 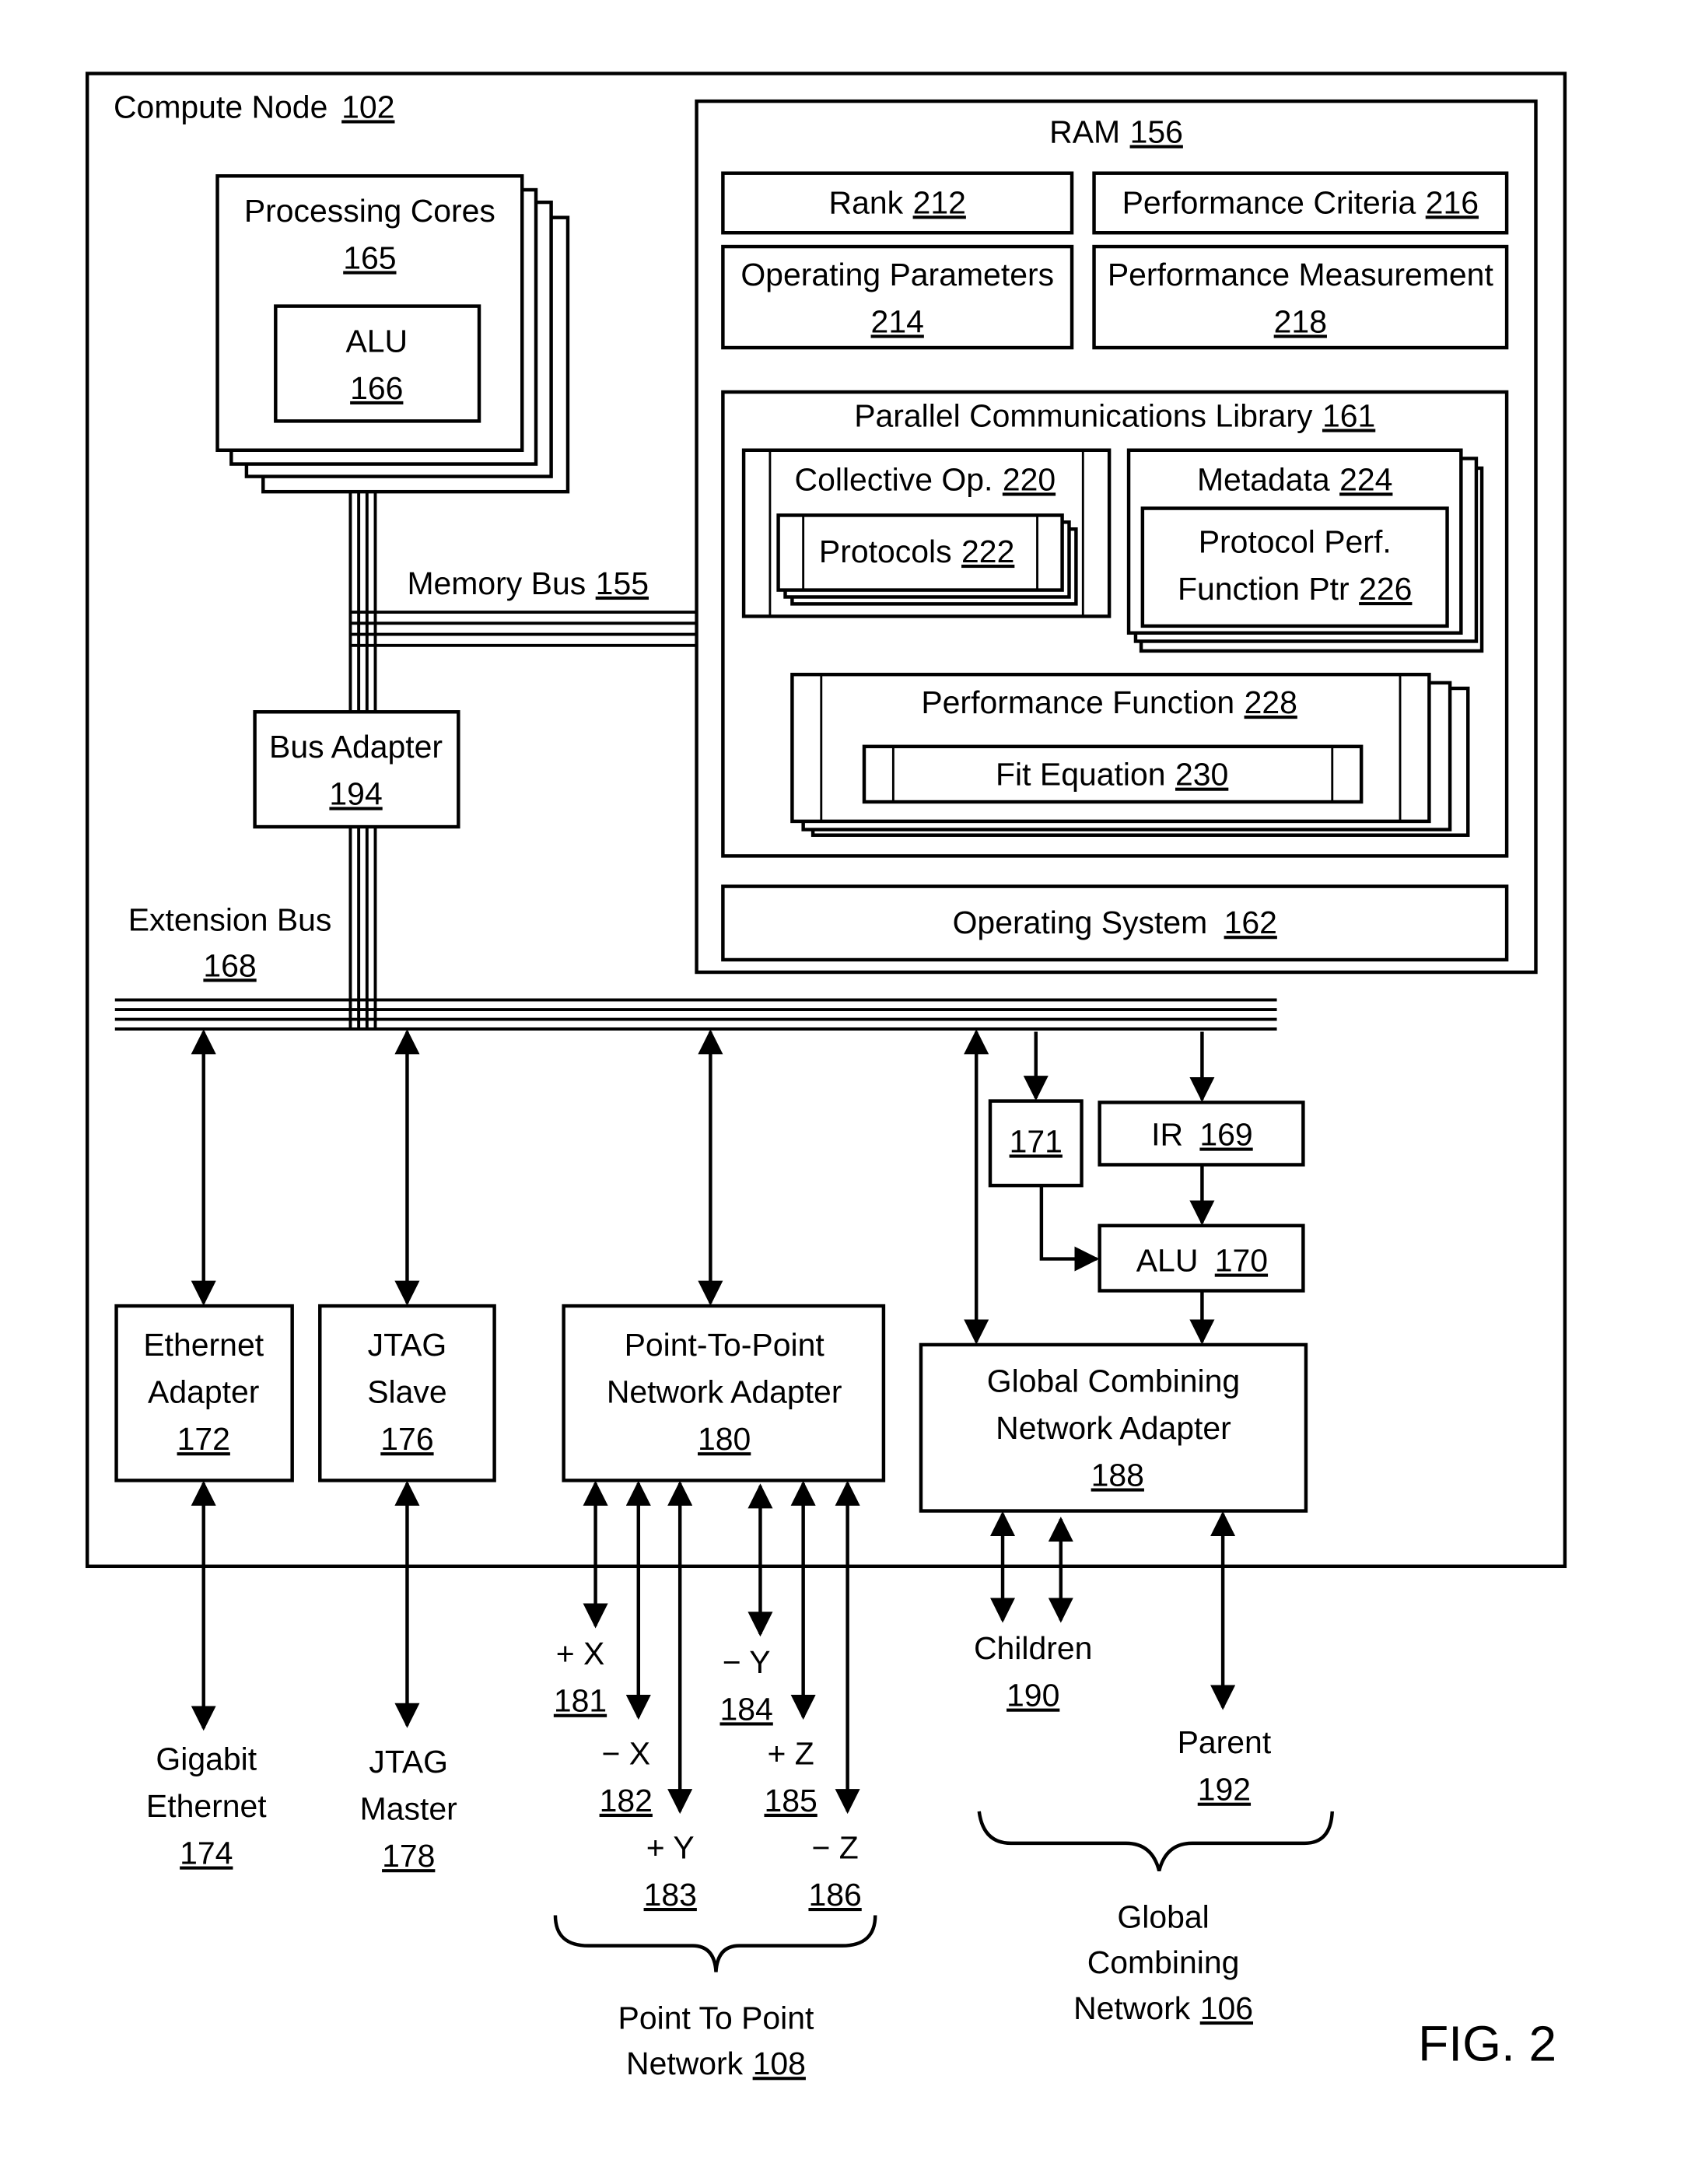 I want to click on link-ref: 185, so click(x=790, y=1801).